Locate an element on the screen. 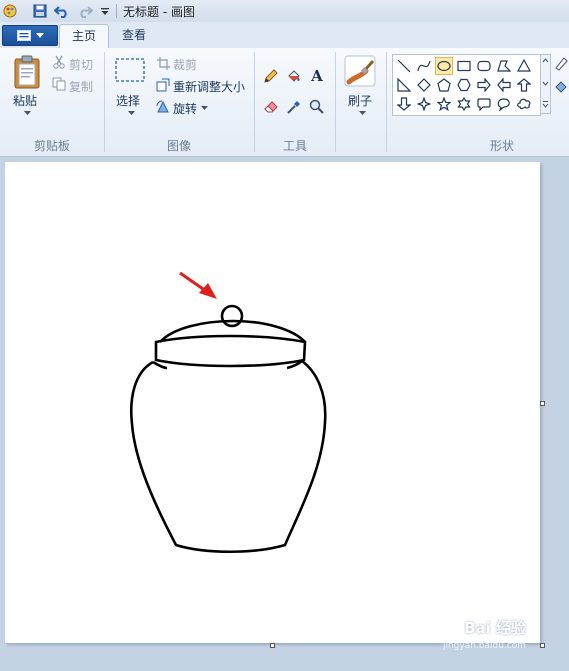 The width and height of the screenshot is (569, 671). brushes-dropdown-icon is located at coordinates (362, 113).